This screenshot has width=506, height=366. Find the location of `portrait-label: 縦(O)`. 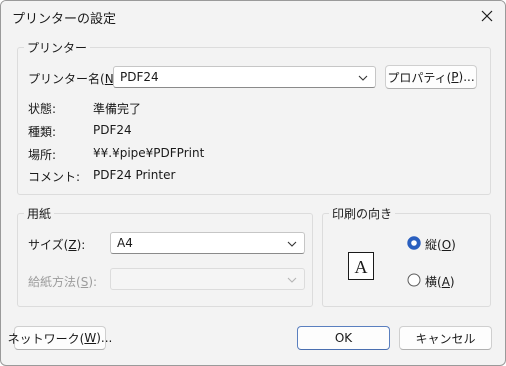

portrait-label: 縦(O) is located at coordinates (440, 244).